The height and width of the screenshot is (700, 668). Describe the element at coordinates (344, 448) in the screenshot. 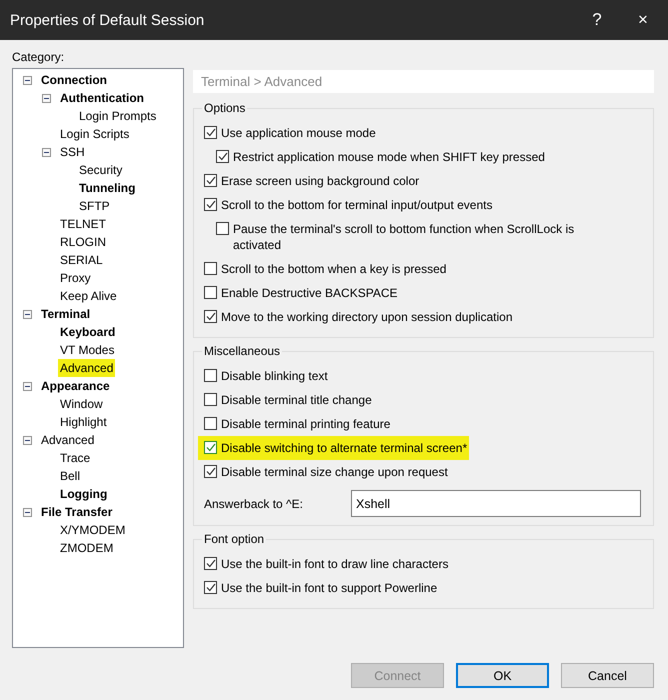

I see `checkbox-label: Disable switching to alternate terminal screen*` at that location.